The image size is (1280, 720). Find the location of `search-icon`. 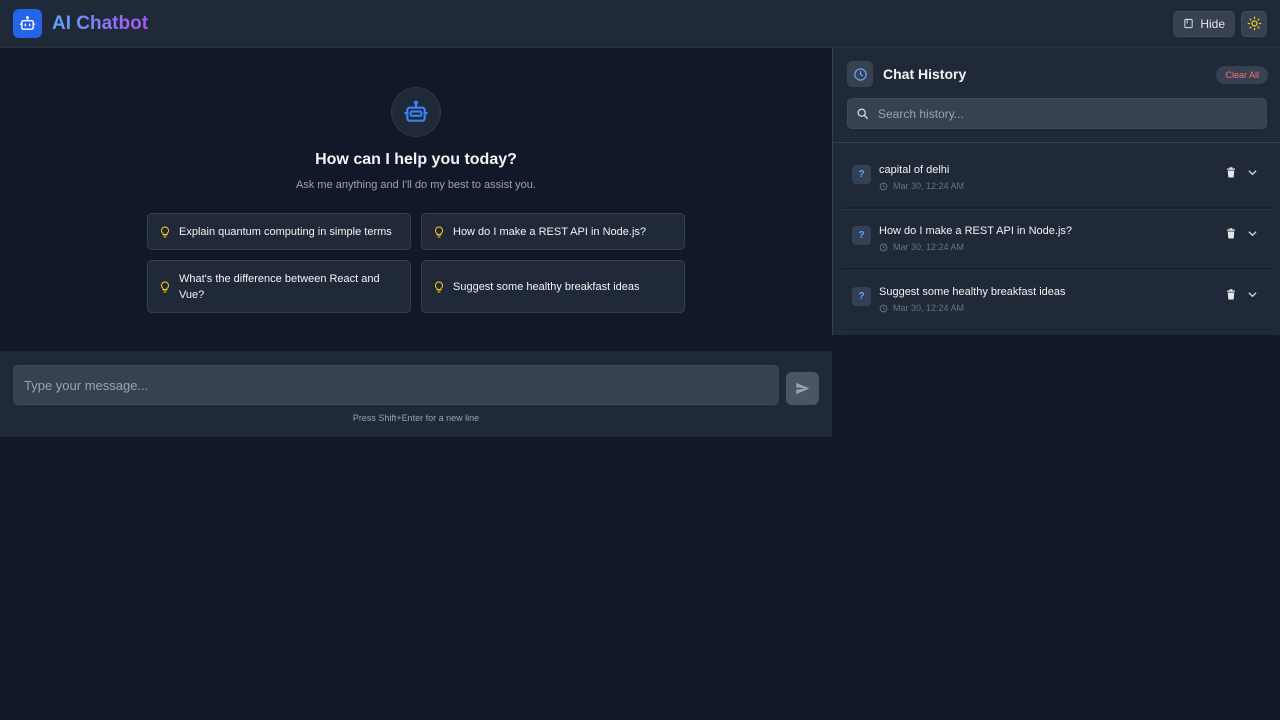

search-icon is located at coordinates (863, 114).